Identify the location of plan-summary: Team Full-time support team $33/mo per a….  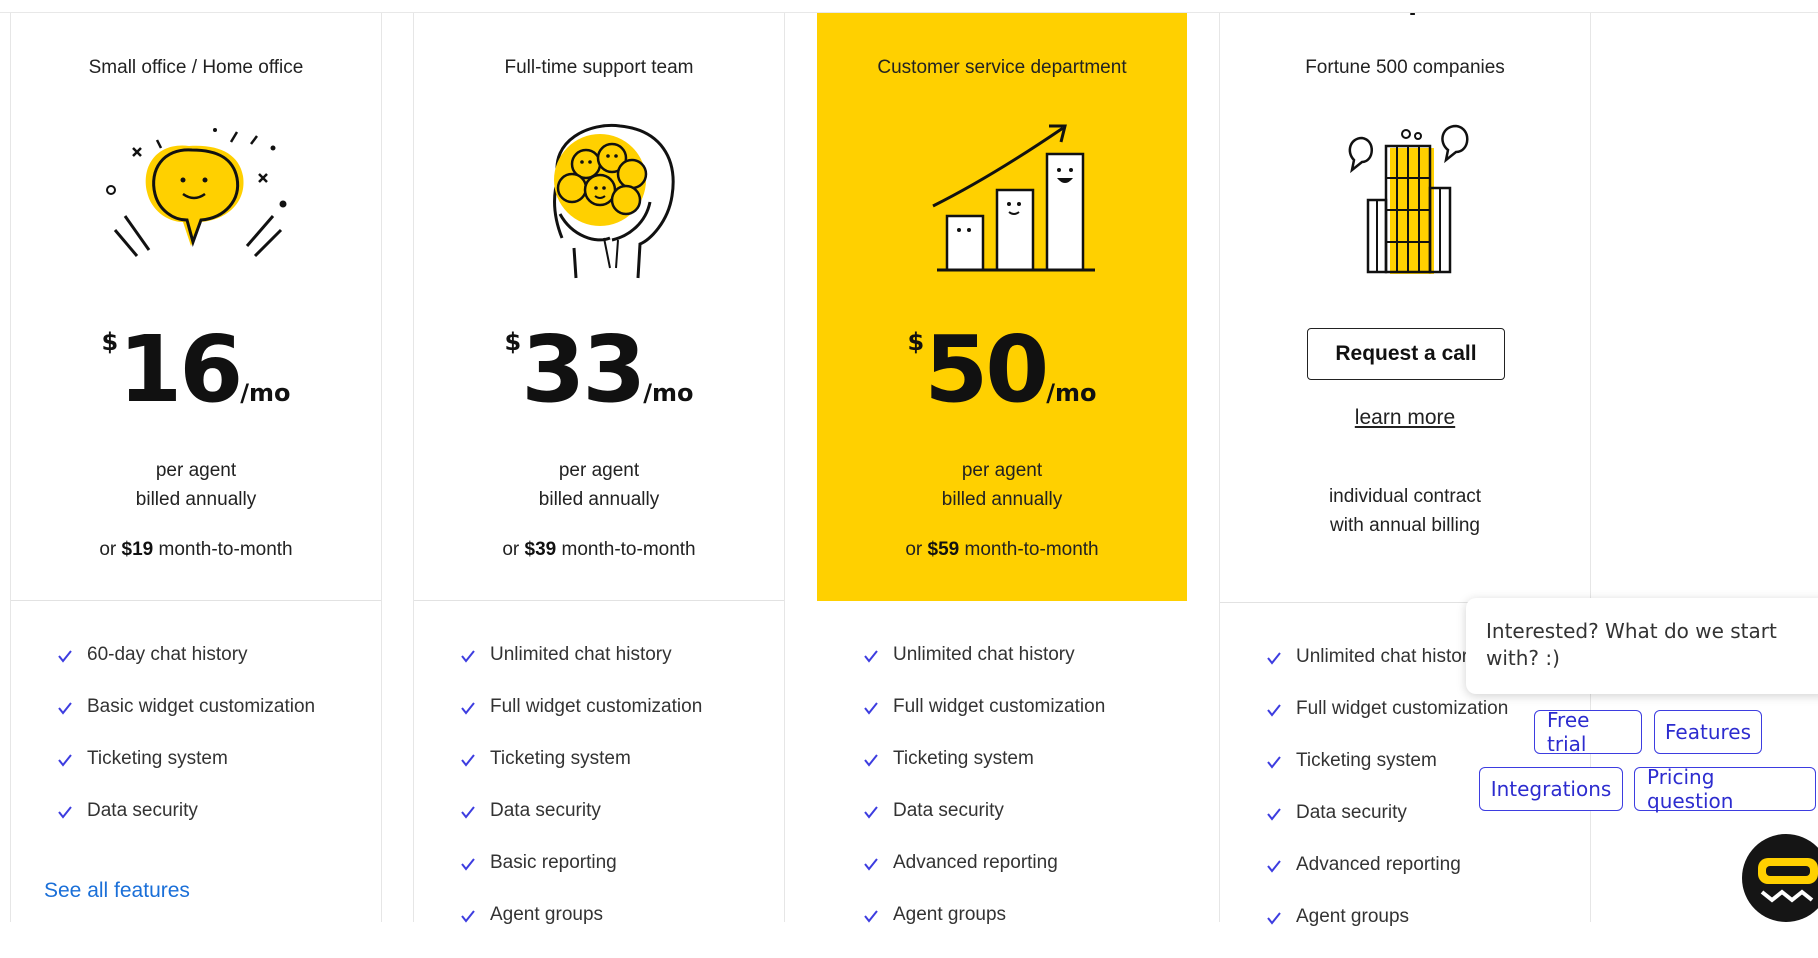
(599, 300).